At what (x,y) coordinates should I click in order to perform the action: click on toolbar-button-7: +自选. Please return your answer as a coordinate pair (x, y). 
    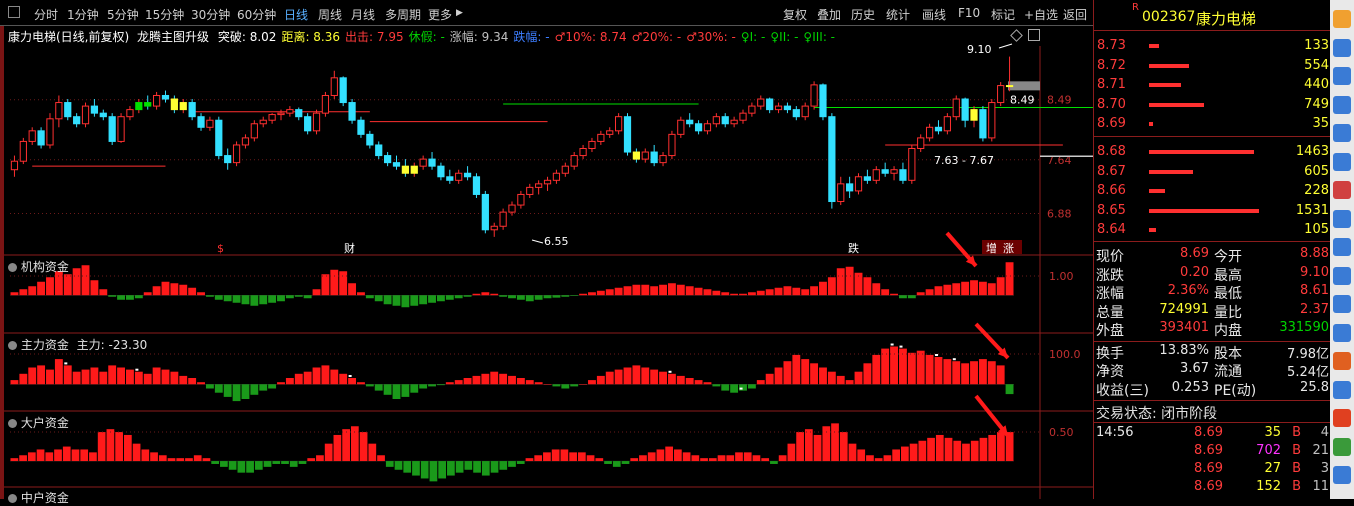
    Looking at the image, I should click on (1041, 14).